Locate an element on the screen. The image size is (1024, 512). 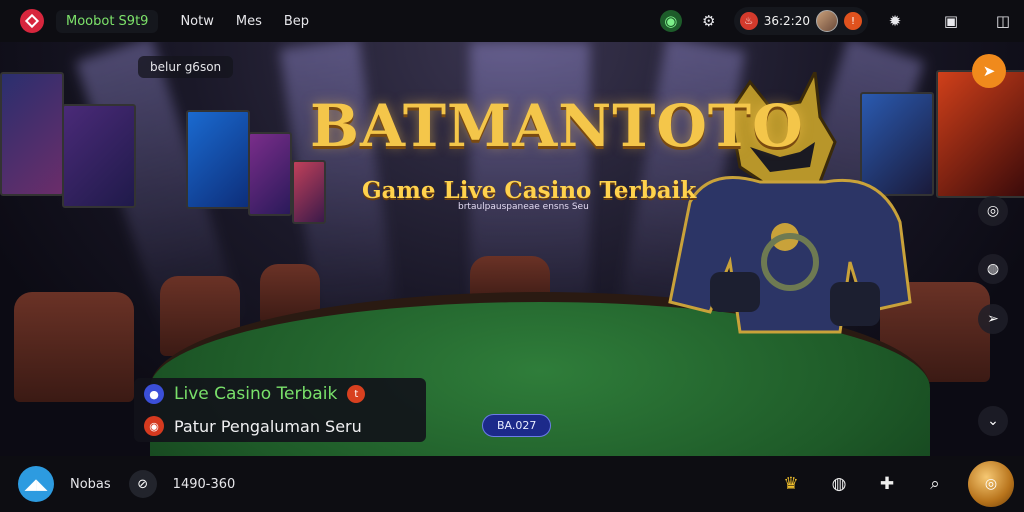
hero-title: BATMANTOTO is located at coordinates (557, 126).